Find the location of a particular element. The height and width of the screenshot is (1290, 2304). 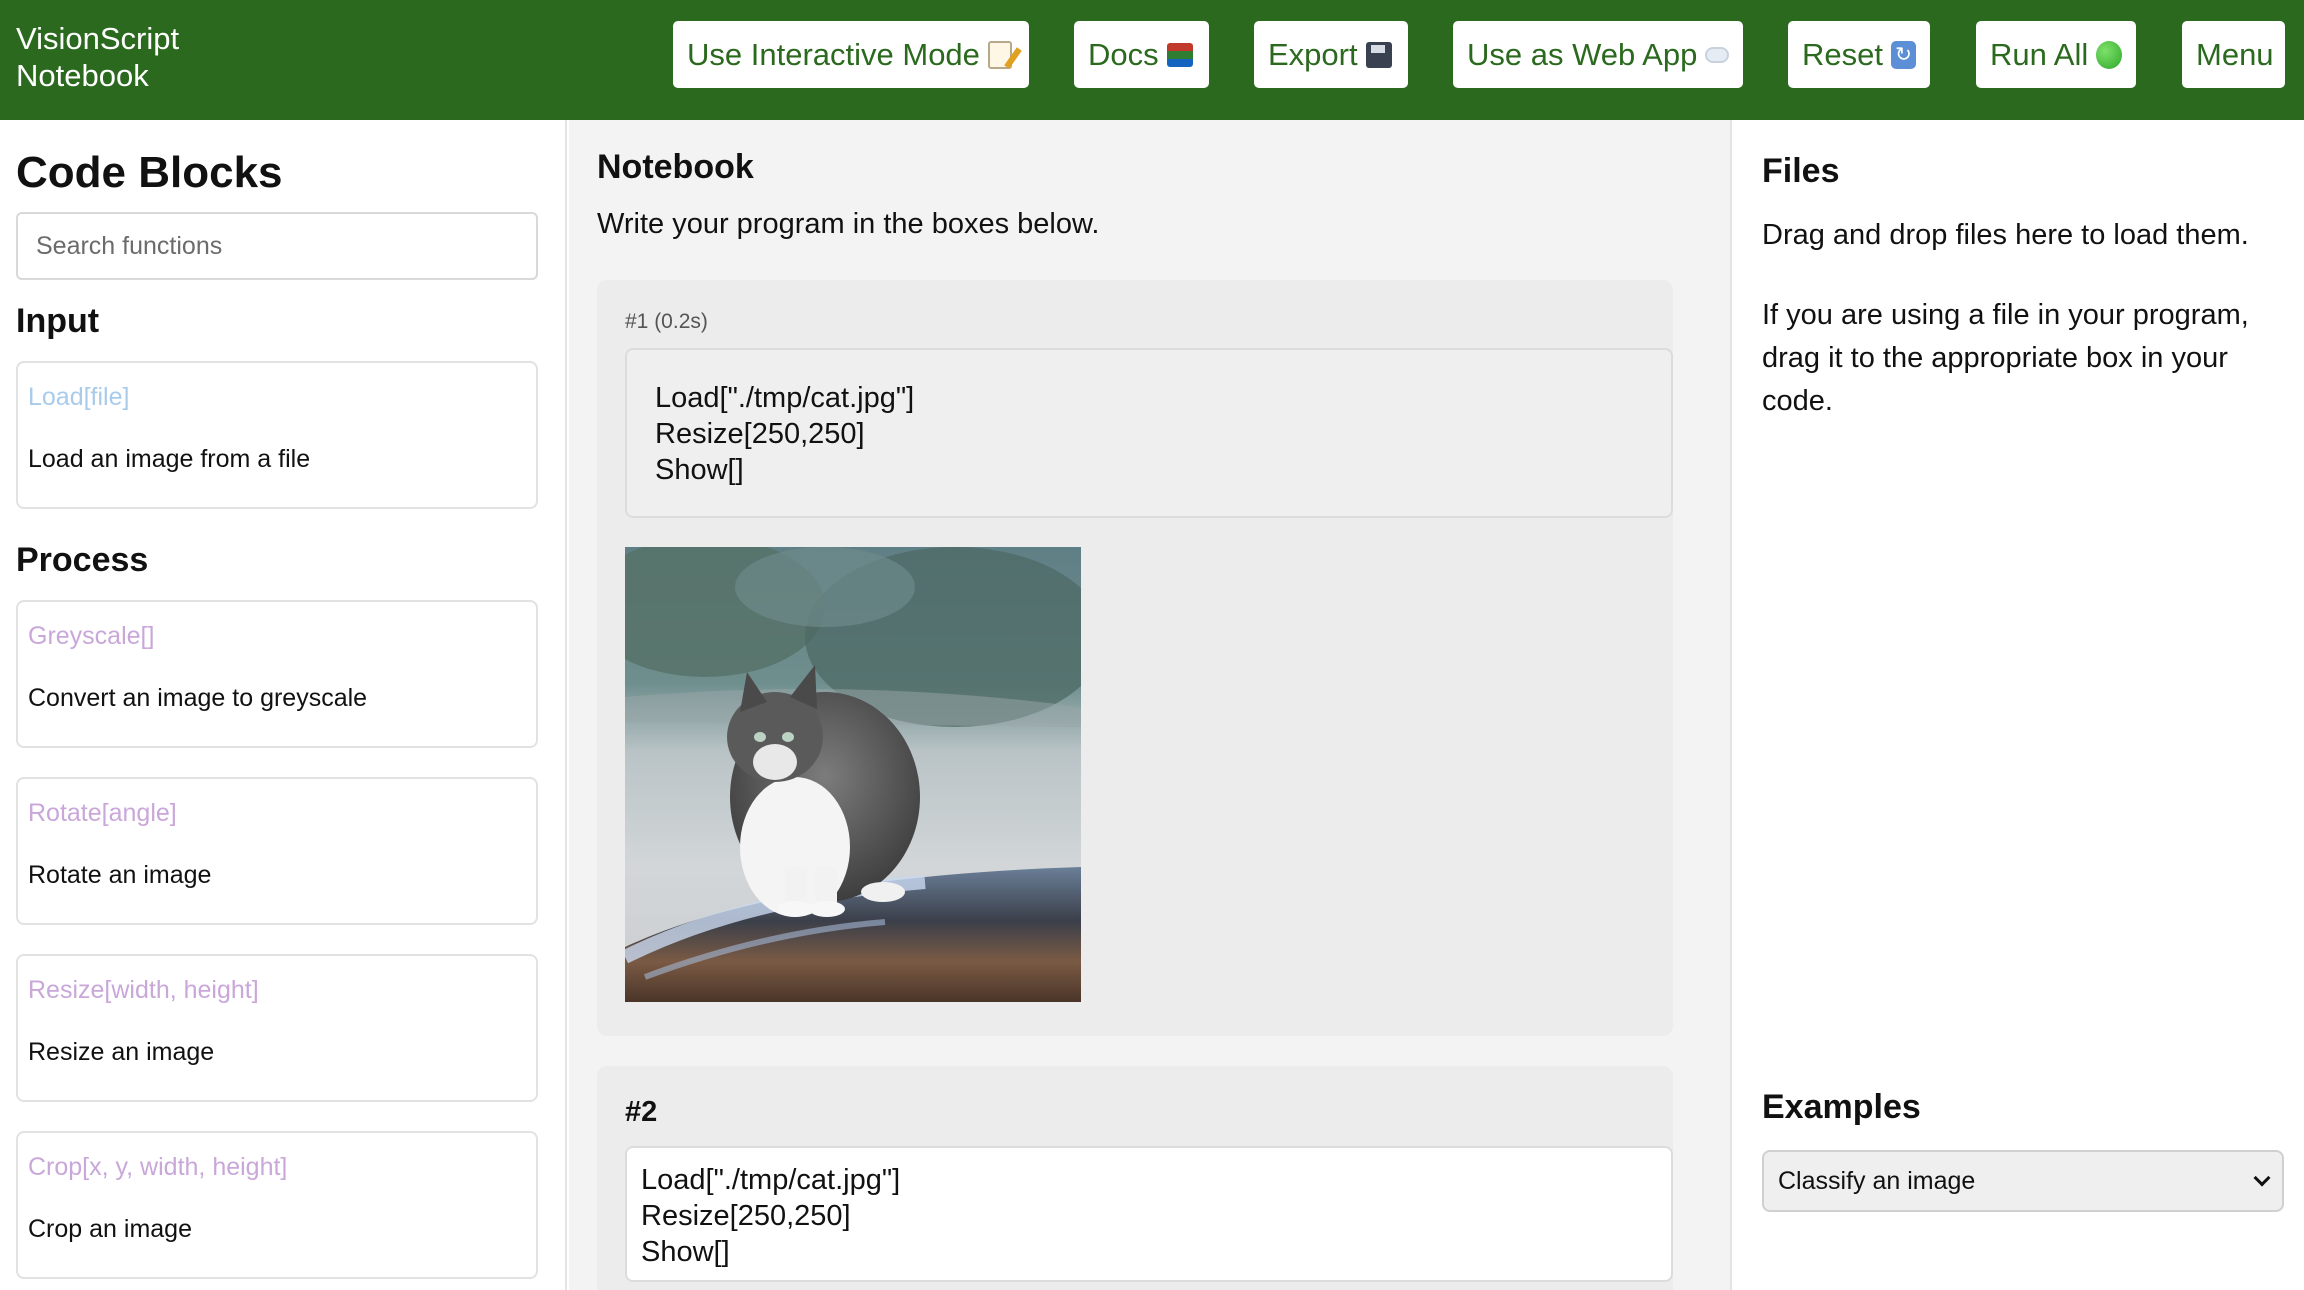

cat-photo-icon is located at coordinates (853, 774).